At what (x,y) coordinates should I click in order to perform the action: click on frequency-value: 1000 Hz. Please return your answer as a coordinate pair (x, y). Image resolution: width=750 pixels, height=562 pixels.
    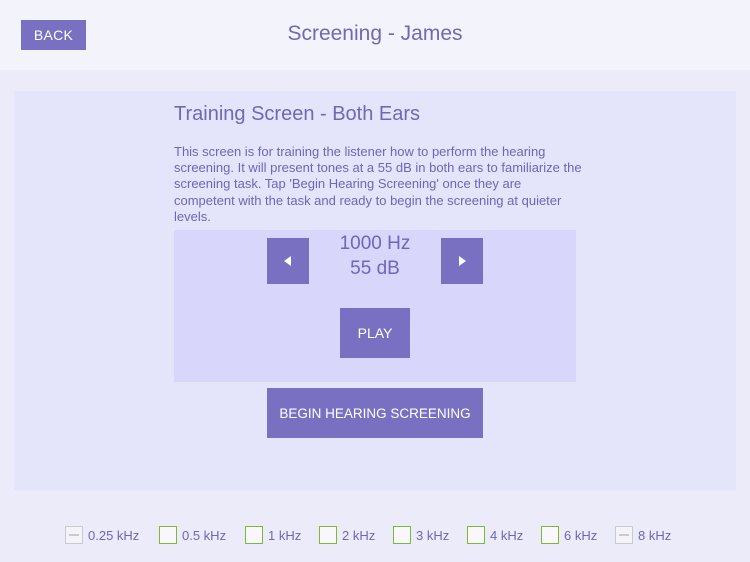
    Looking at the image, I should click on (375, 243).